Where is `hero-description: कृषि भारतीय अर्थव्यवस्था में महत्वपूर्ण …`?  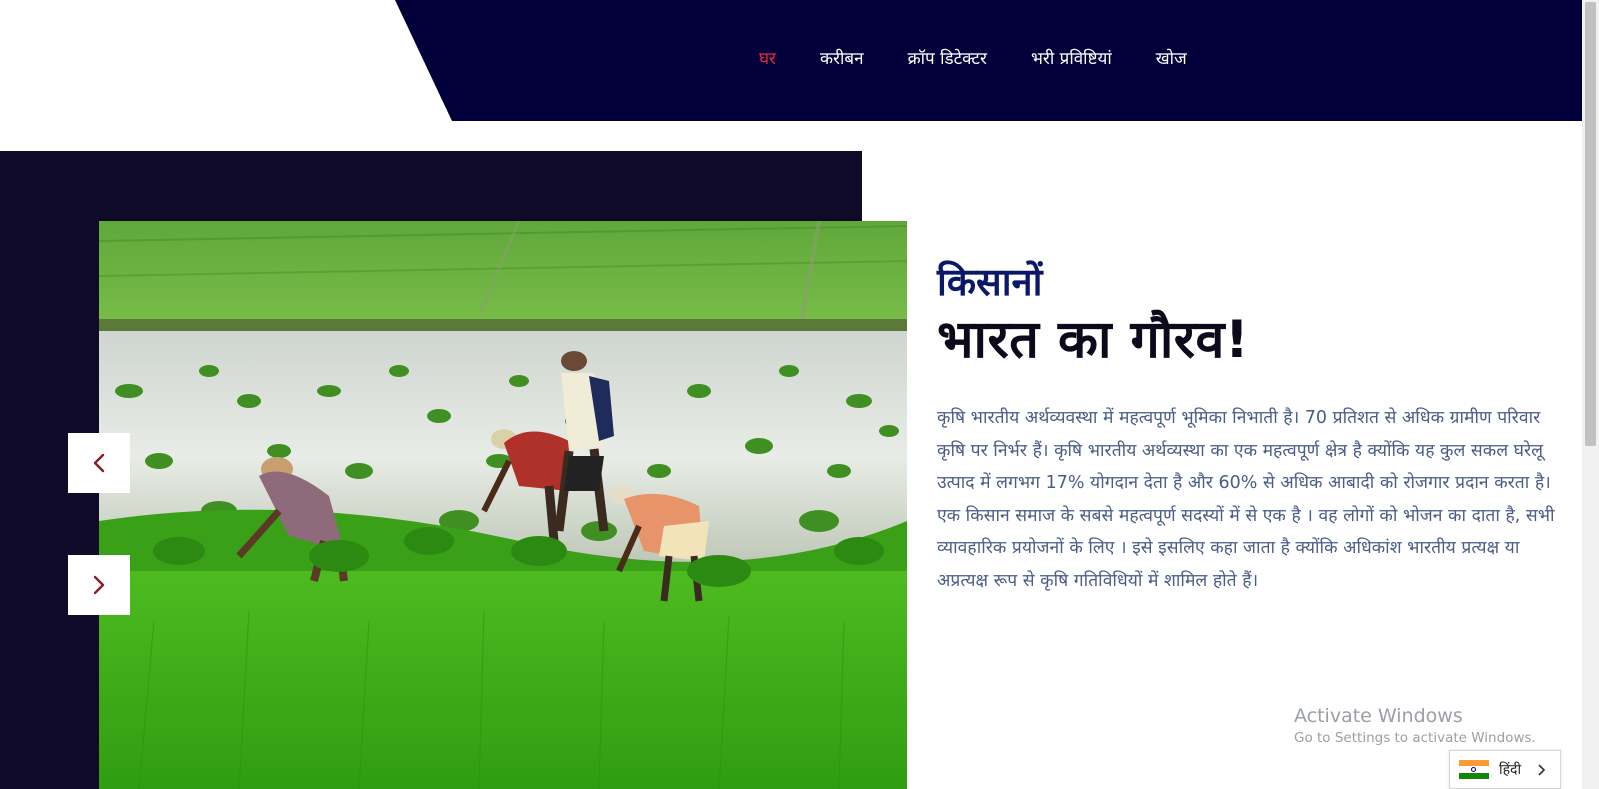 hero-description: कृषि भारतीय अर्थव्यवस्था में महत्वपूर्ण … is located at coordinates (1246, 499).